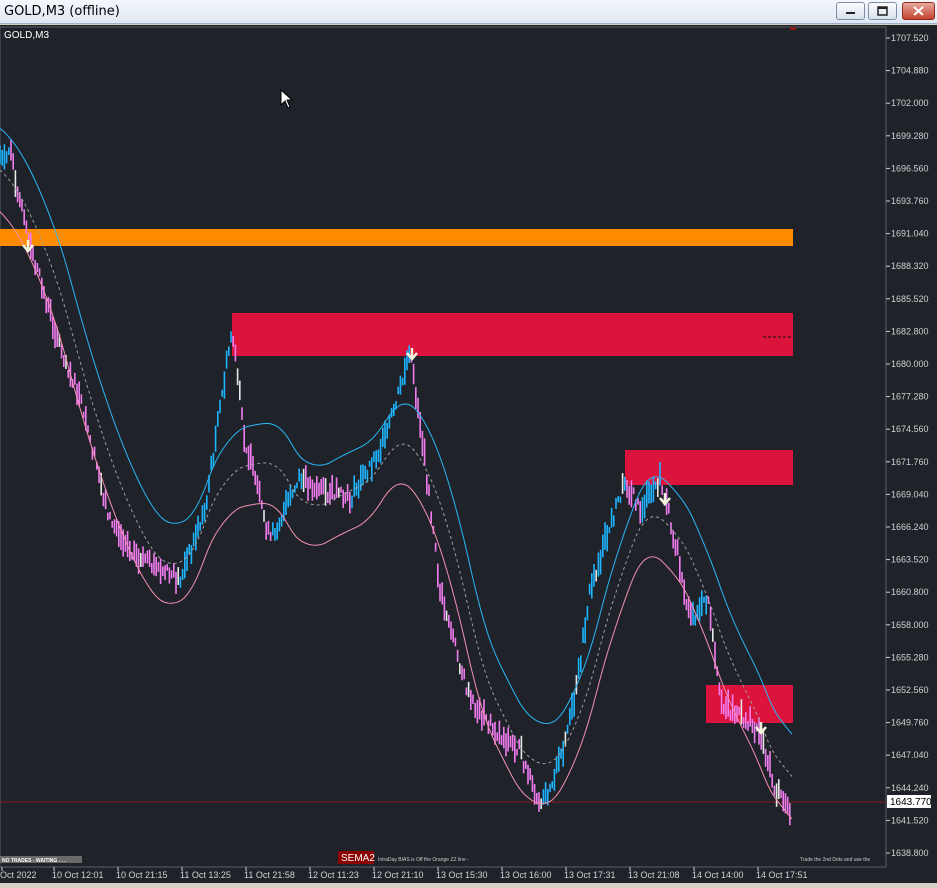 The width and height of the screenshot is (937, 888). Describe the element at coordinates (910, 397) in the screenshot. I see `price-tick-label: 1677.280` at that location.